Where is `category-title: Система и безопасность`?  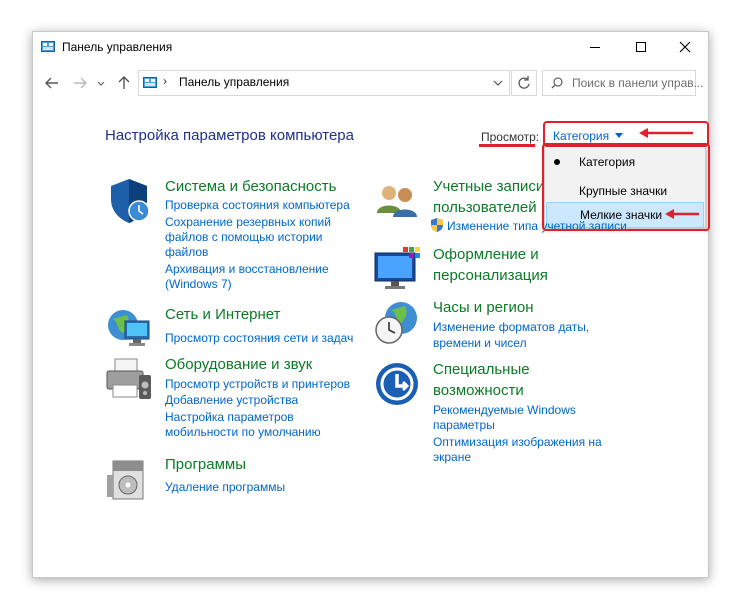
category-title: Система и безопасность is located at coordinates (250, 187).